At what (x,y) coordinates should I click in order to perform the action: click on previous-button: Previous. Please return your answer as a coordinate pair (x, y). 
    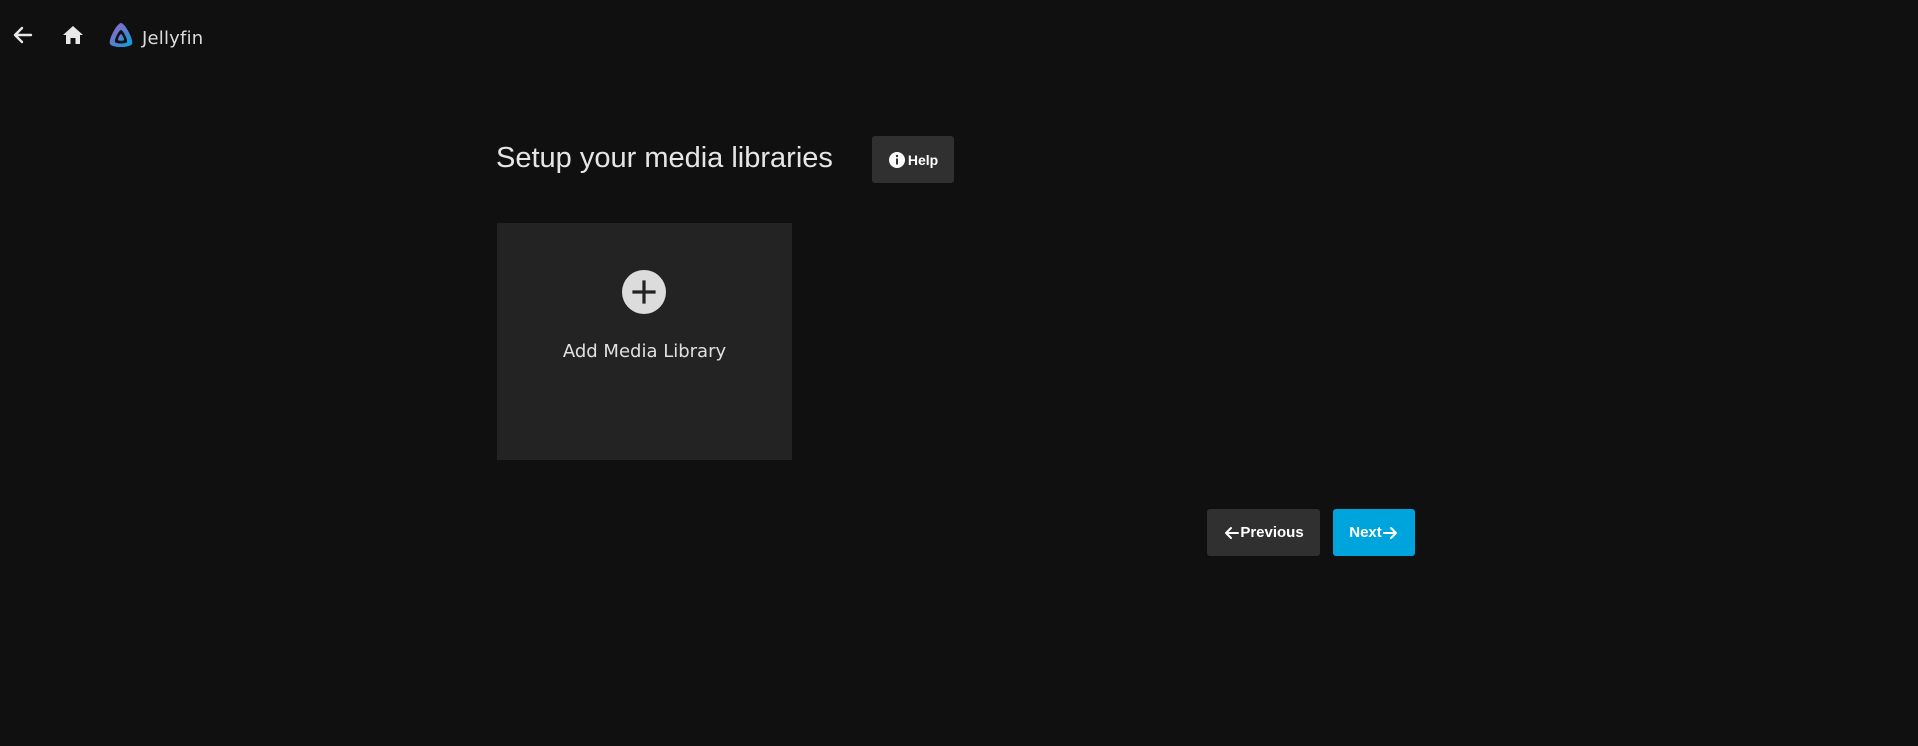
    Looking at the image, I should click on (1263, 532).